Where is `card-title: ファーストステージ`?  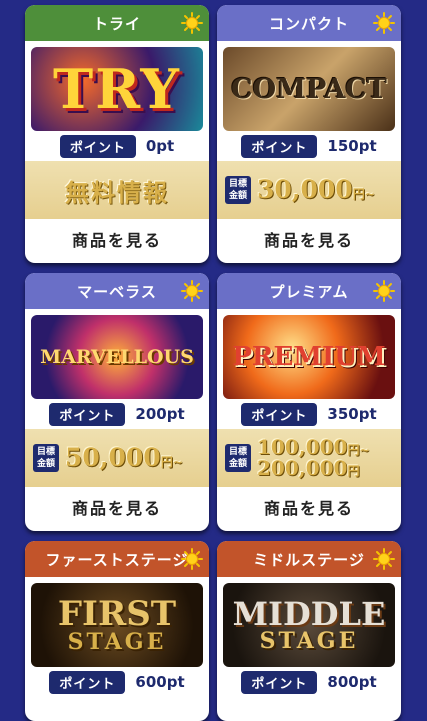 card-title: ファーストステージ is located at coordinates (117, 559).